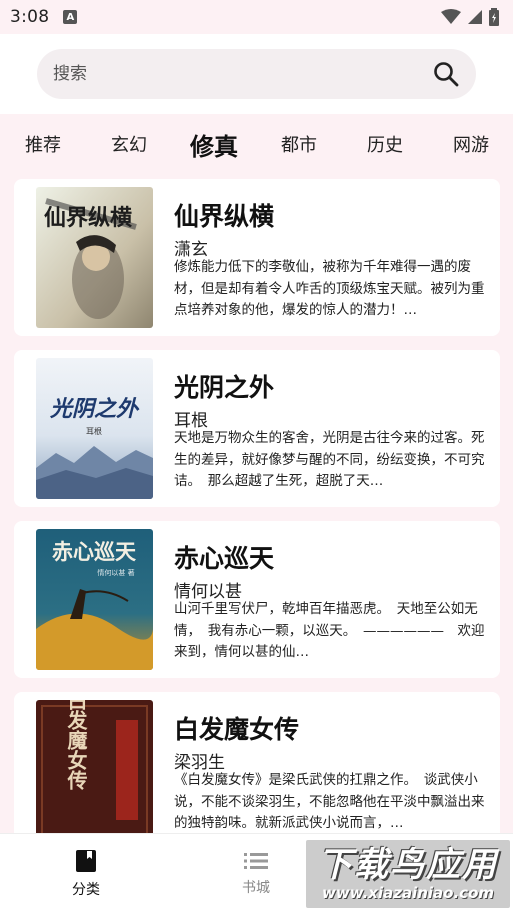  I want to click on book-icon, so click(86, 860).